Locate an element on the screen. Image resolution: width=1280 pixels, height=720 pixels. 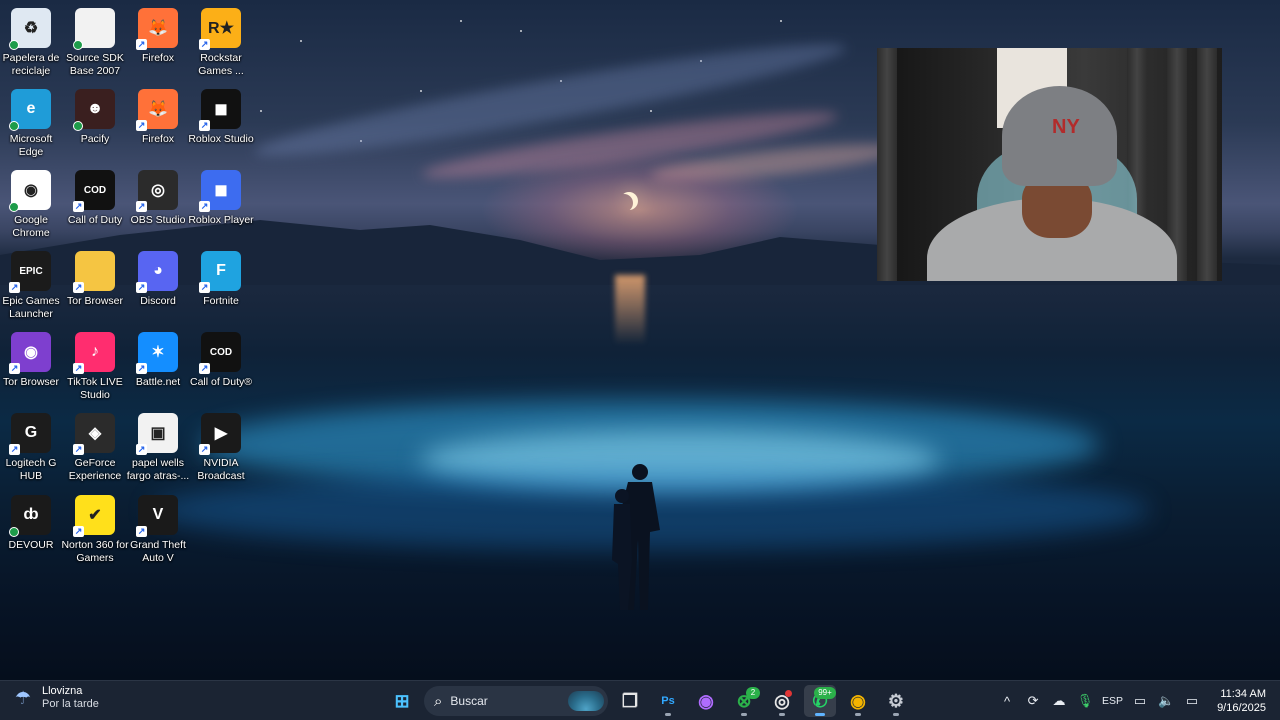
blank-file-icon is located at coordinates (94, 29).